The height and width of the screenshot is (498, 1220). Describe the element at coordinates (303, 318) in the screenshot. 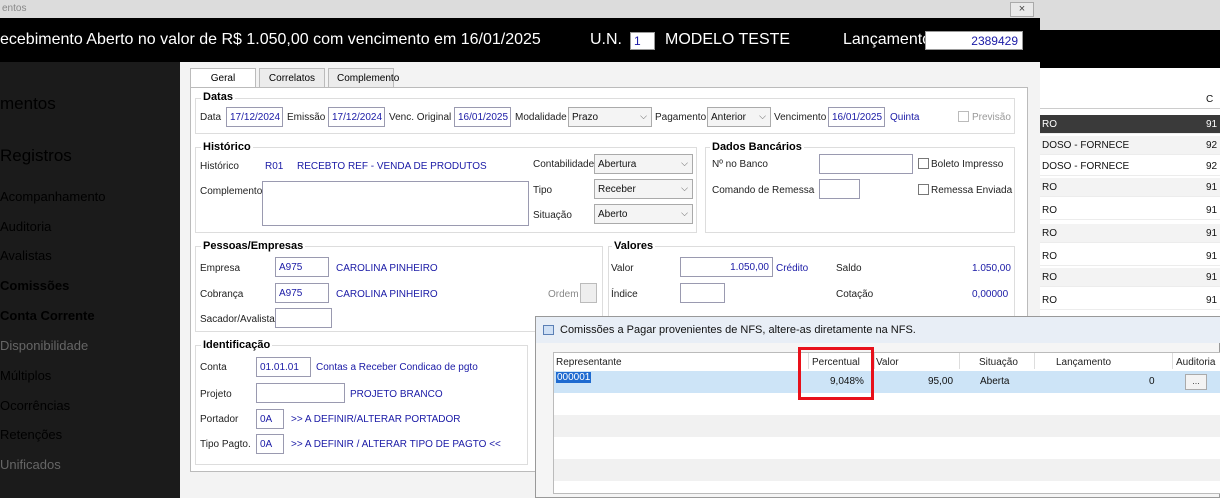

I see `sacador-field` at that location.